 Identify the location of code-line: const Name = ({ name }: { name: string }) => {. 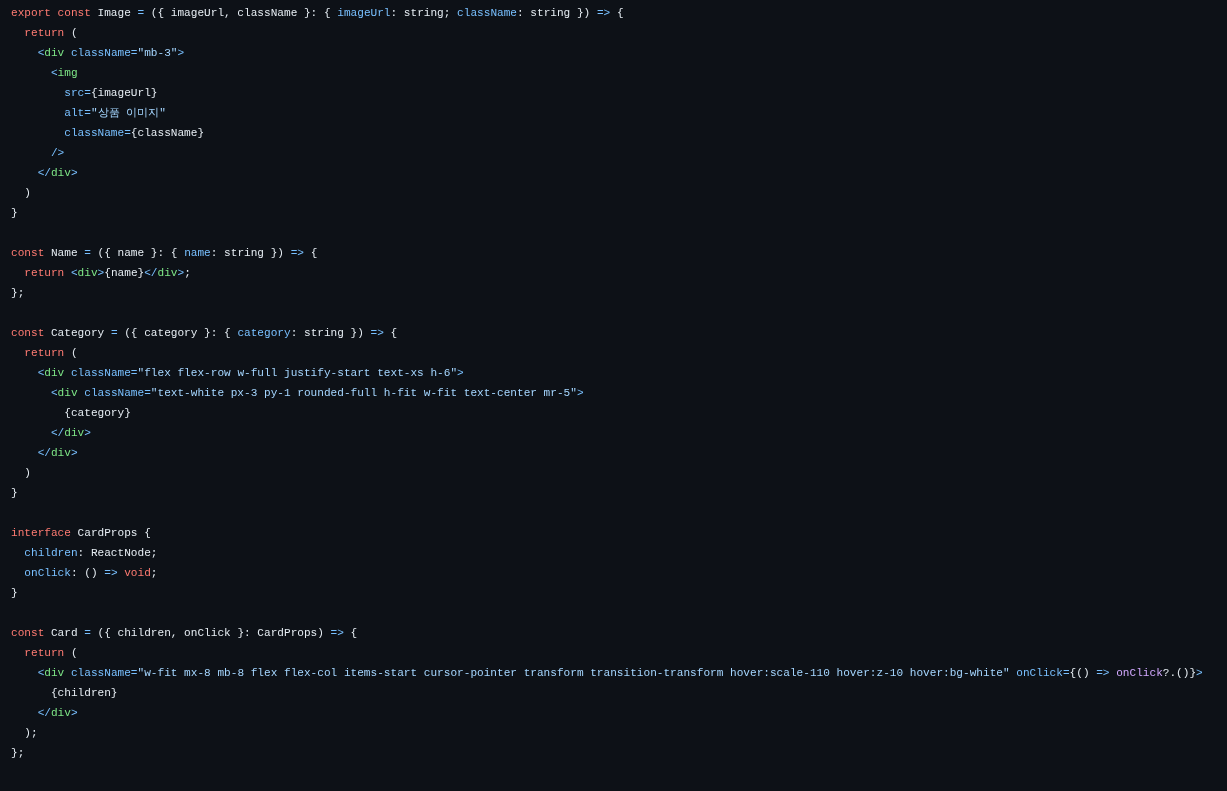
(164, 253).